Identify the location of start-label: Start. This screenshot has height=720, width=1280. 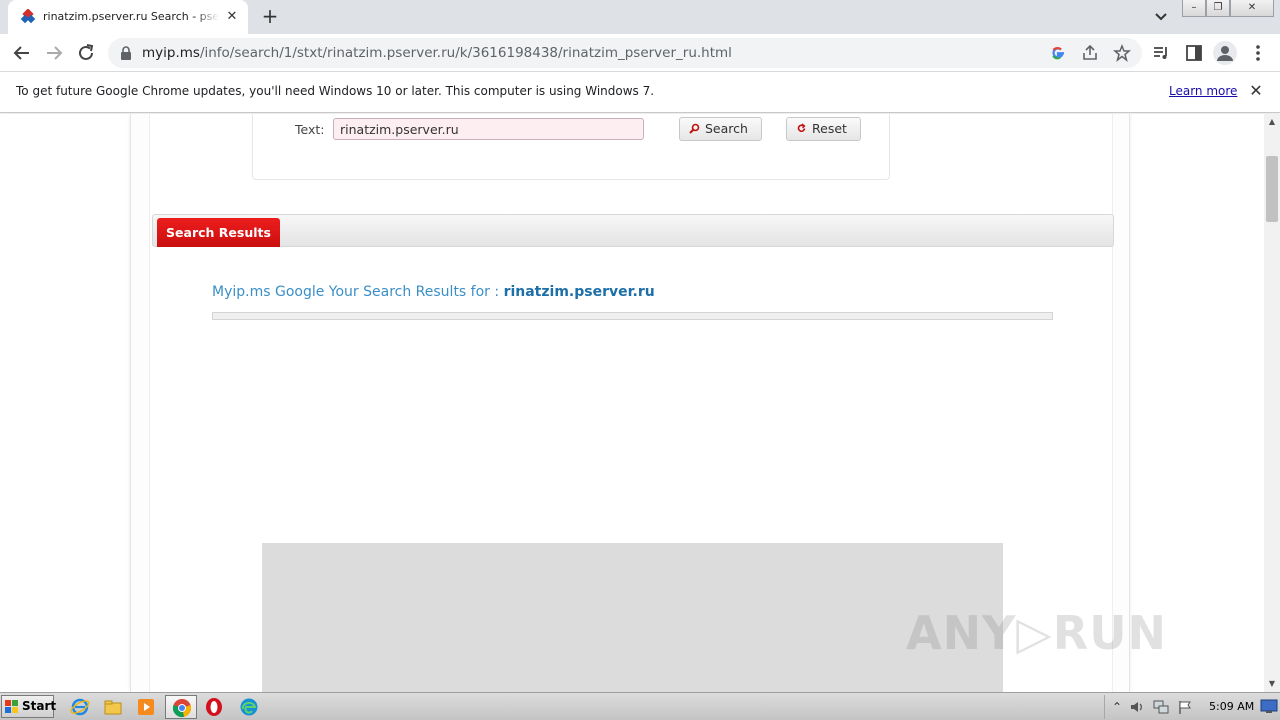
(39, 706).